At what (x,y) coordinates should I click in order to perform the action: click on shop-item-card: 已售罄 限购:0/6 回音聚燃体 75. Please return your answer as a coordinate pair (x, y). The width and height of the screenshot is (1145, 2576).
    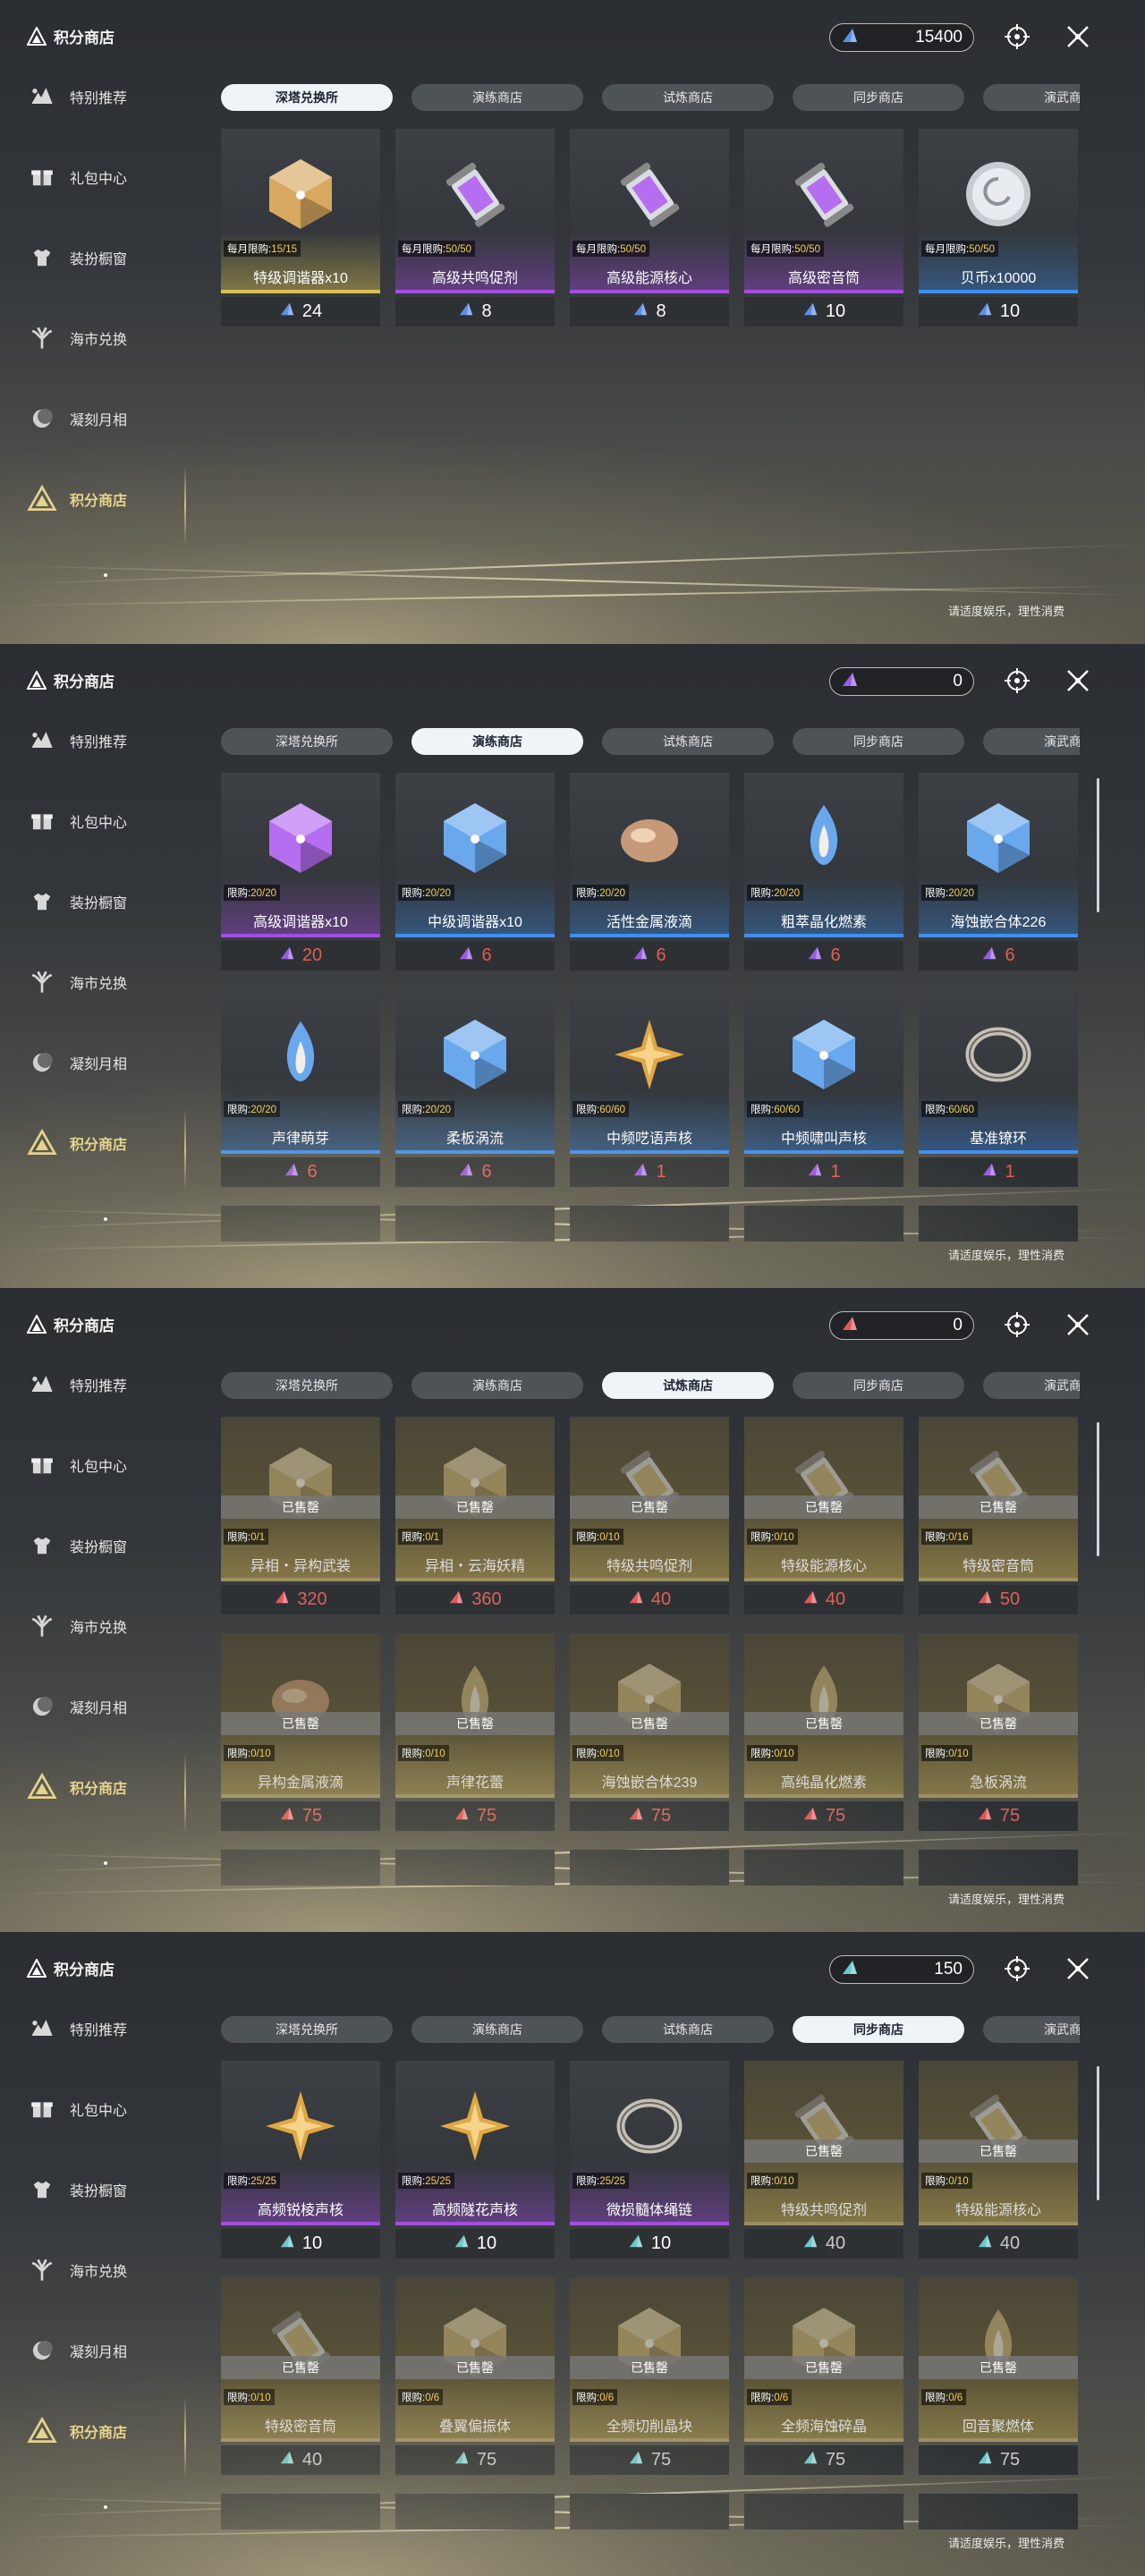
    Looking at the image, I should click on (998, 2379).